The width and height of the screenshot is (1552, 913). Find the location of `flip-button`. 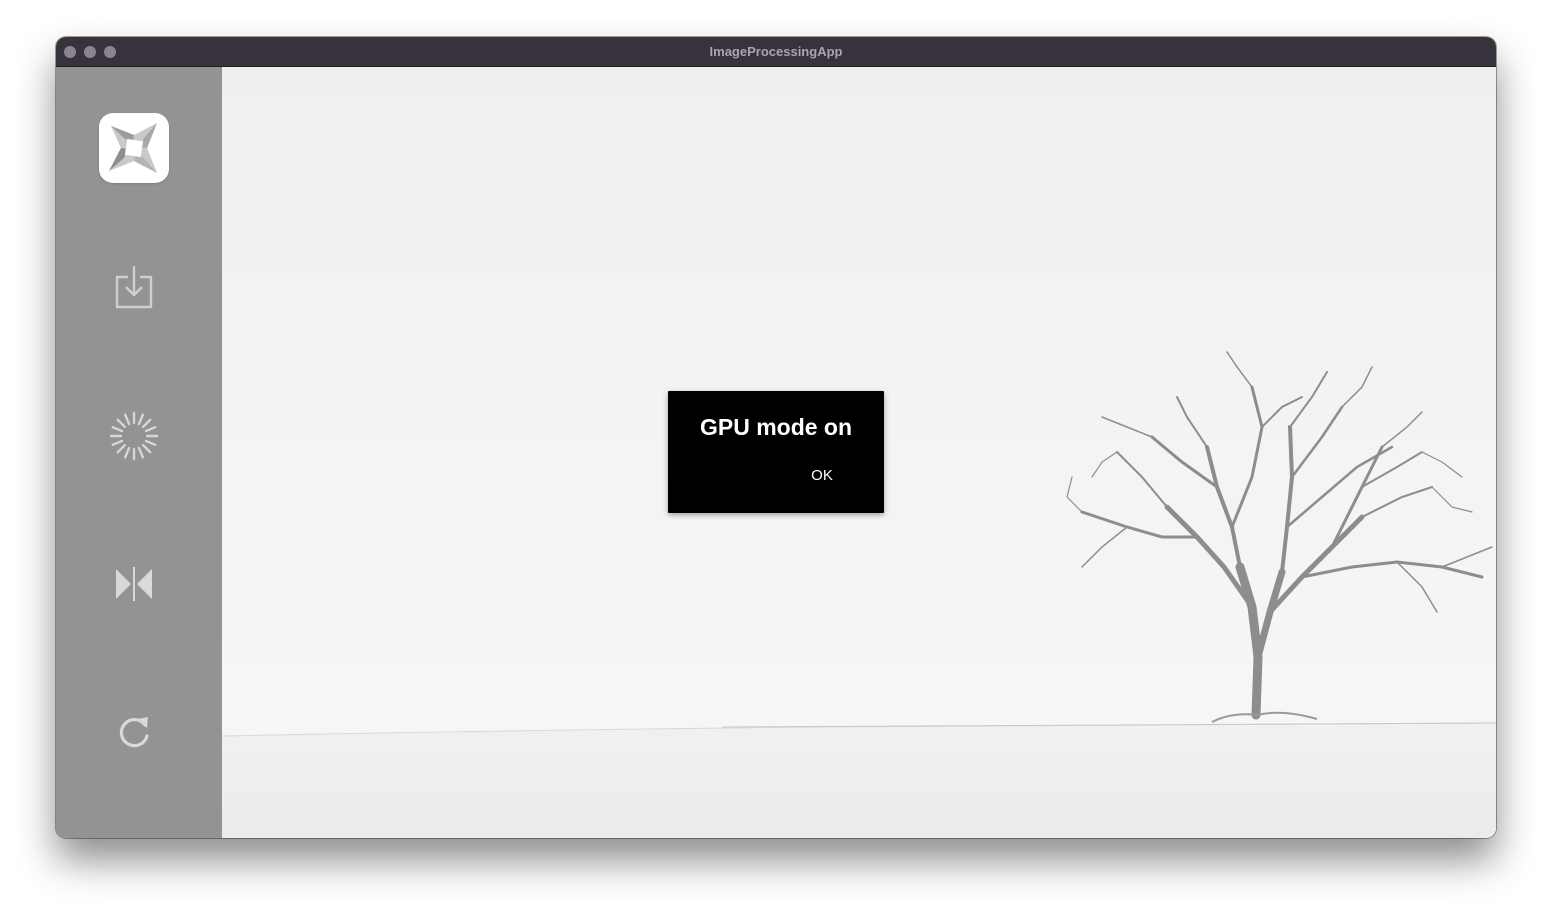

flip-button is located at coordinates (134, 584).